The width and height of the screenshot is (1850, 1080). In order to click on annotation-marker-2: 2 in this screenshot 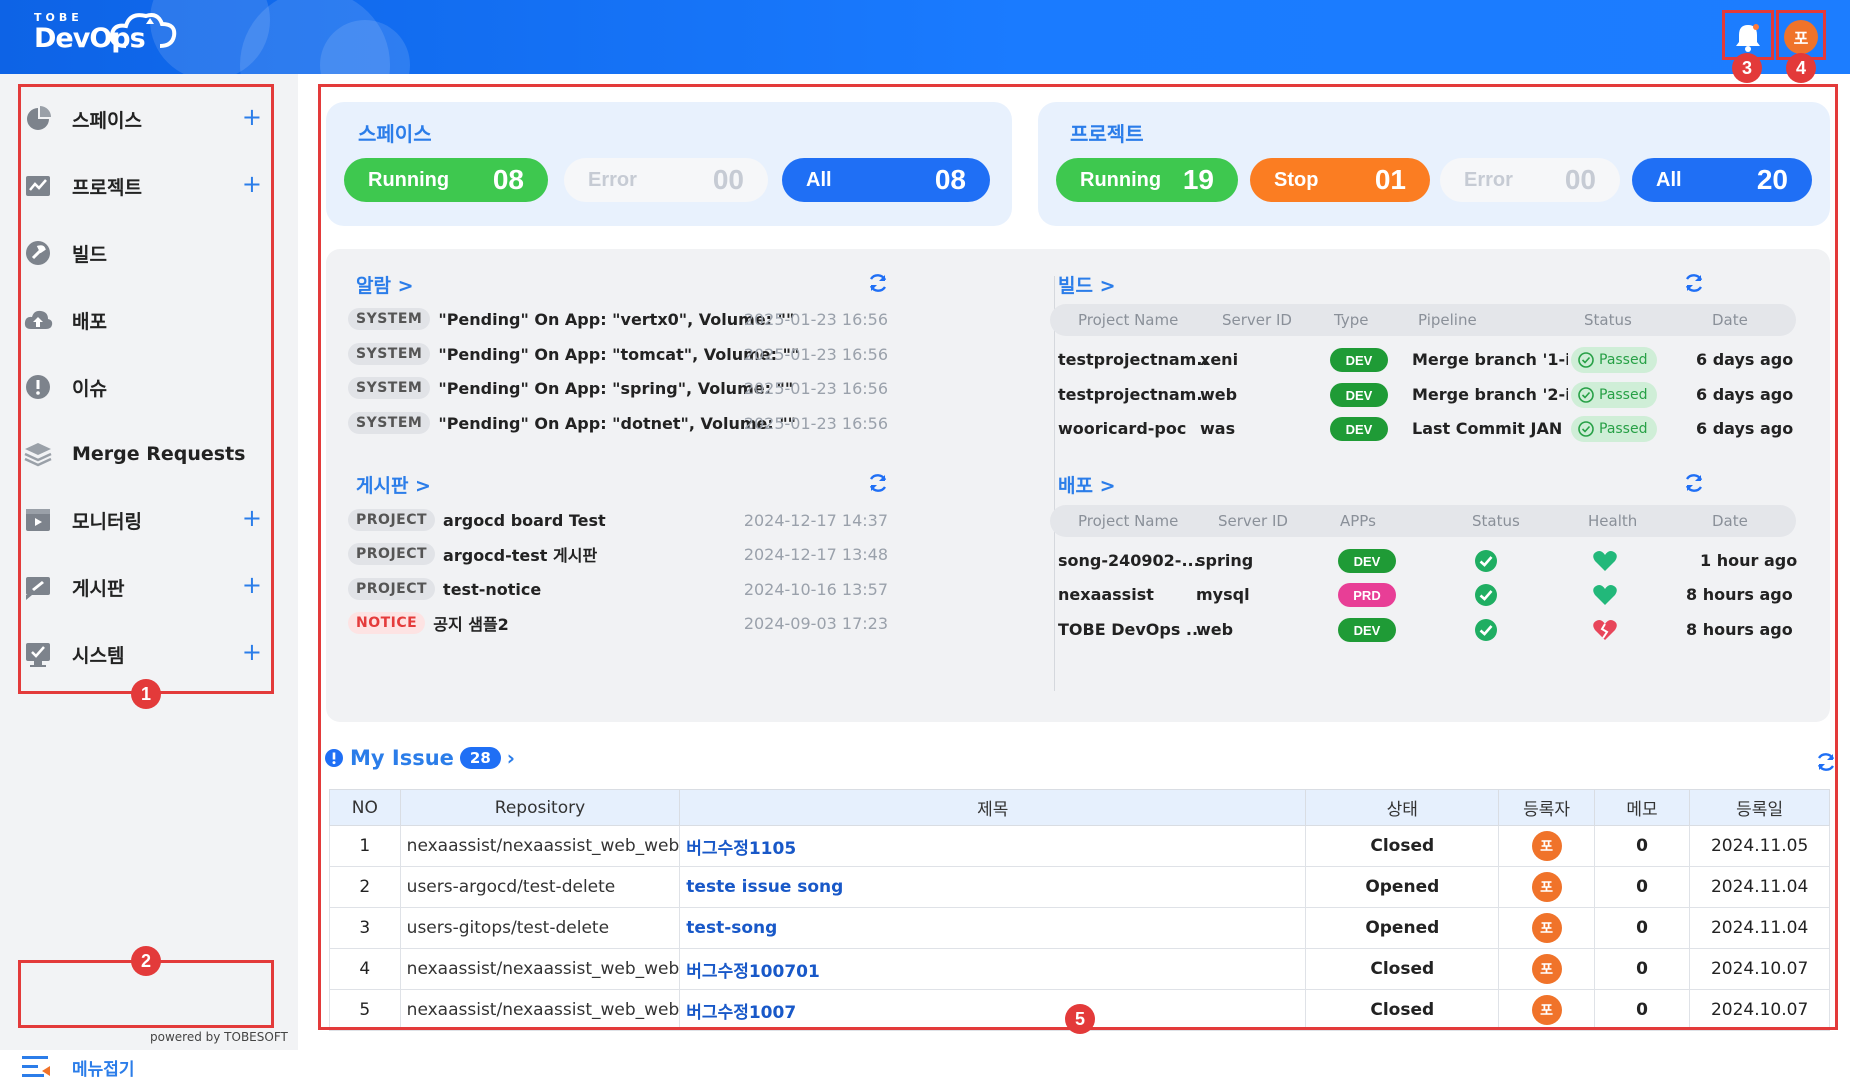, I will do `click(146, 961)`.